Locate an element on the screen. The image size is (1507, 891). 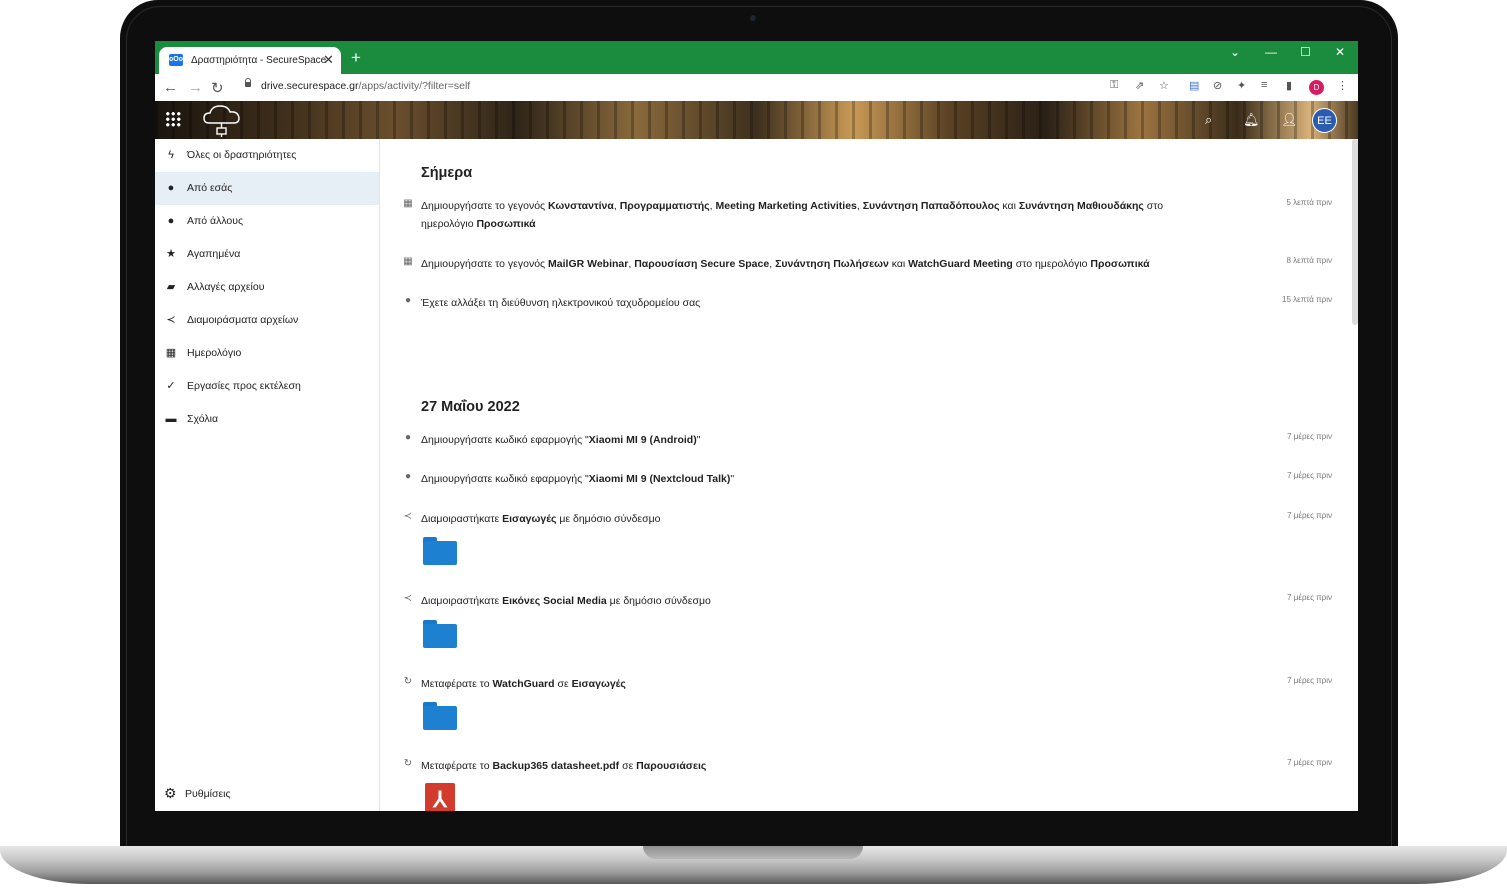
sidebar-item-by-others: ● Από άλλους is located at coordinates (267, 221).